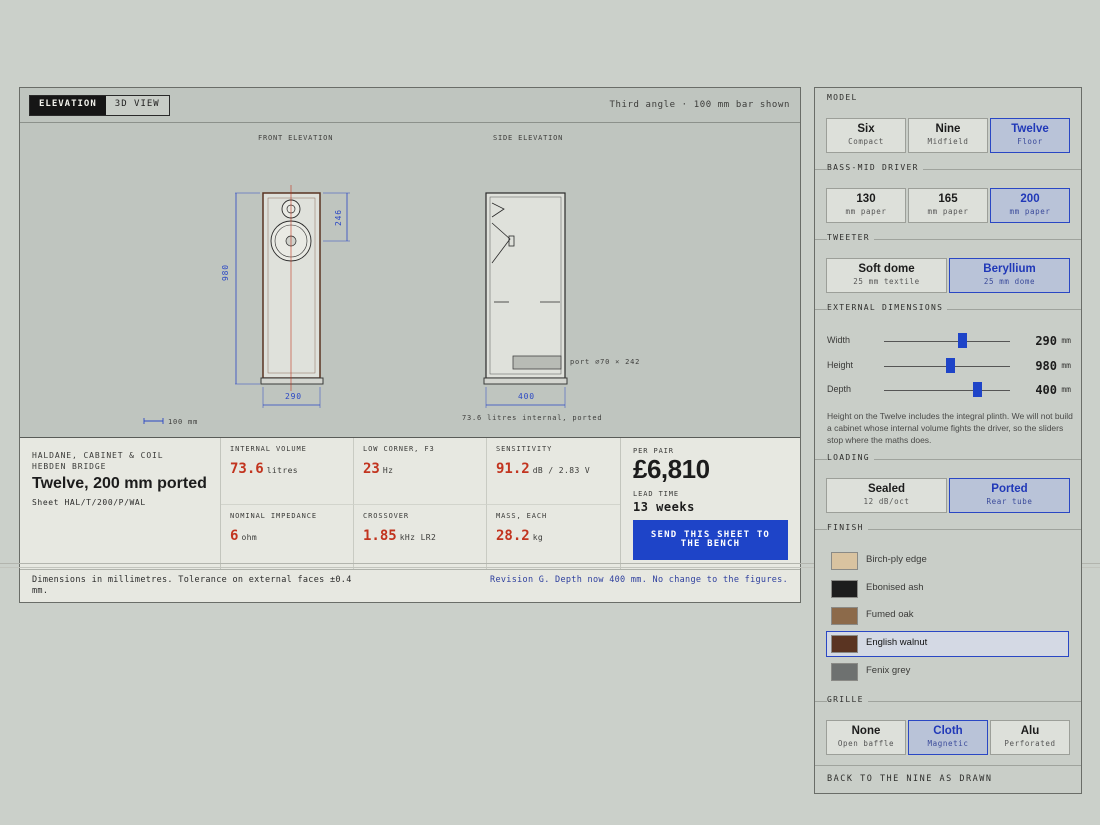 Image resolution: width=1100 pixels, height=825 pixels. I want to click on spec-unit: kg, so click(538, 537).